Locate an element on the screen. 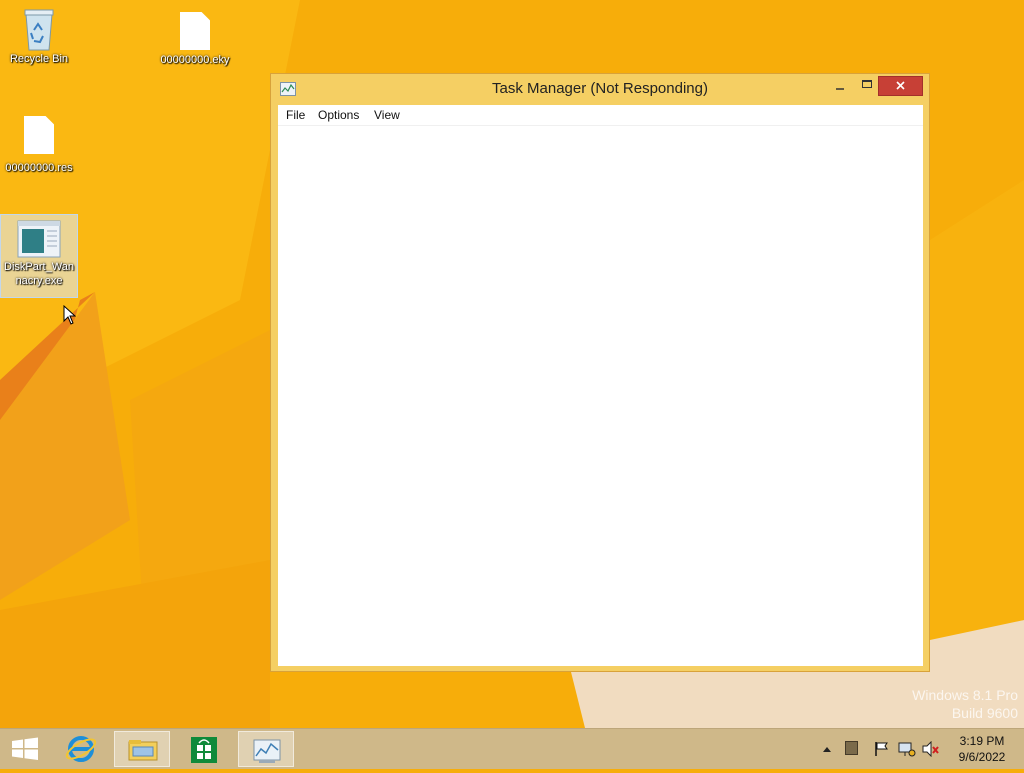 Image resolution: width=1024 pixels, height=773 pixels. store-icon is located at coordinates (204, 750).